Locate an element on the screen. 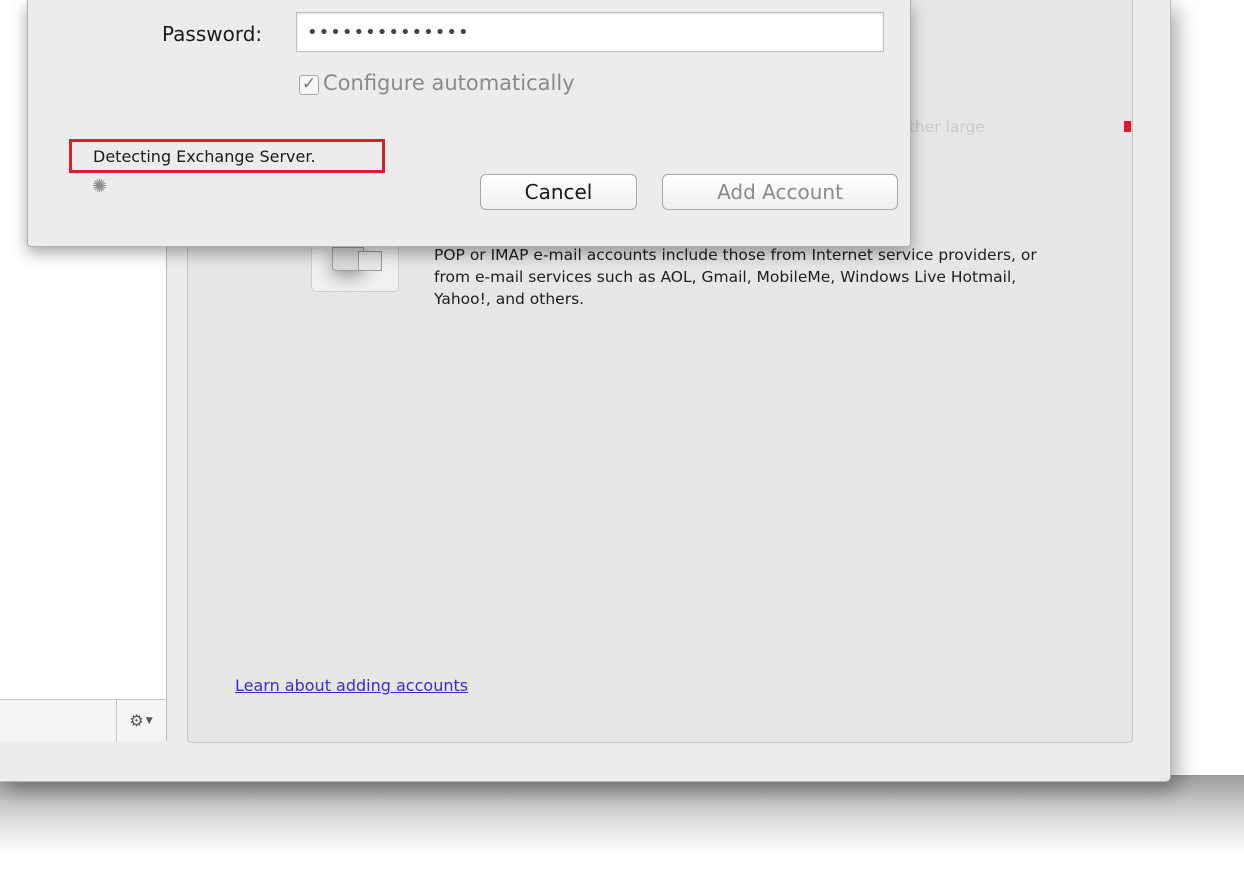 This screenshot has height=878, width=1244. action-menu-button: ⚙ ▼ is located at coordinates (140, 720).